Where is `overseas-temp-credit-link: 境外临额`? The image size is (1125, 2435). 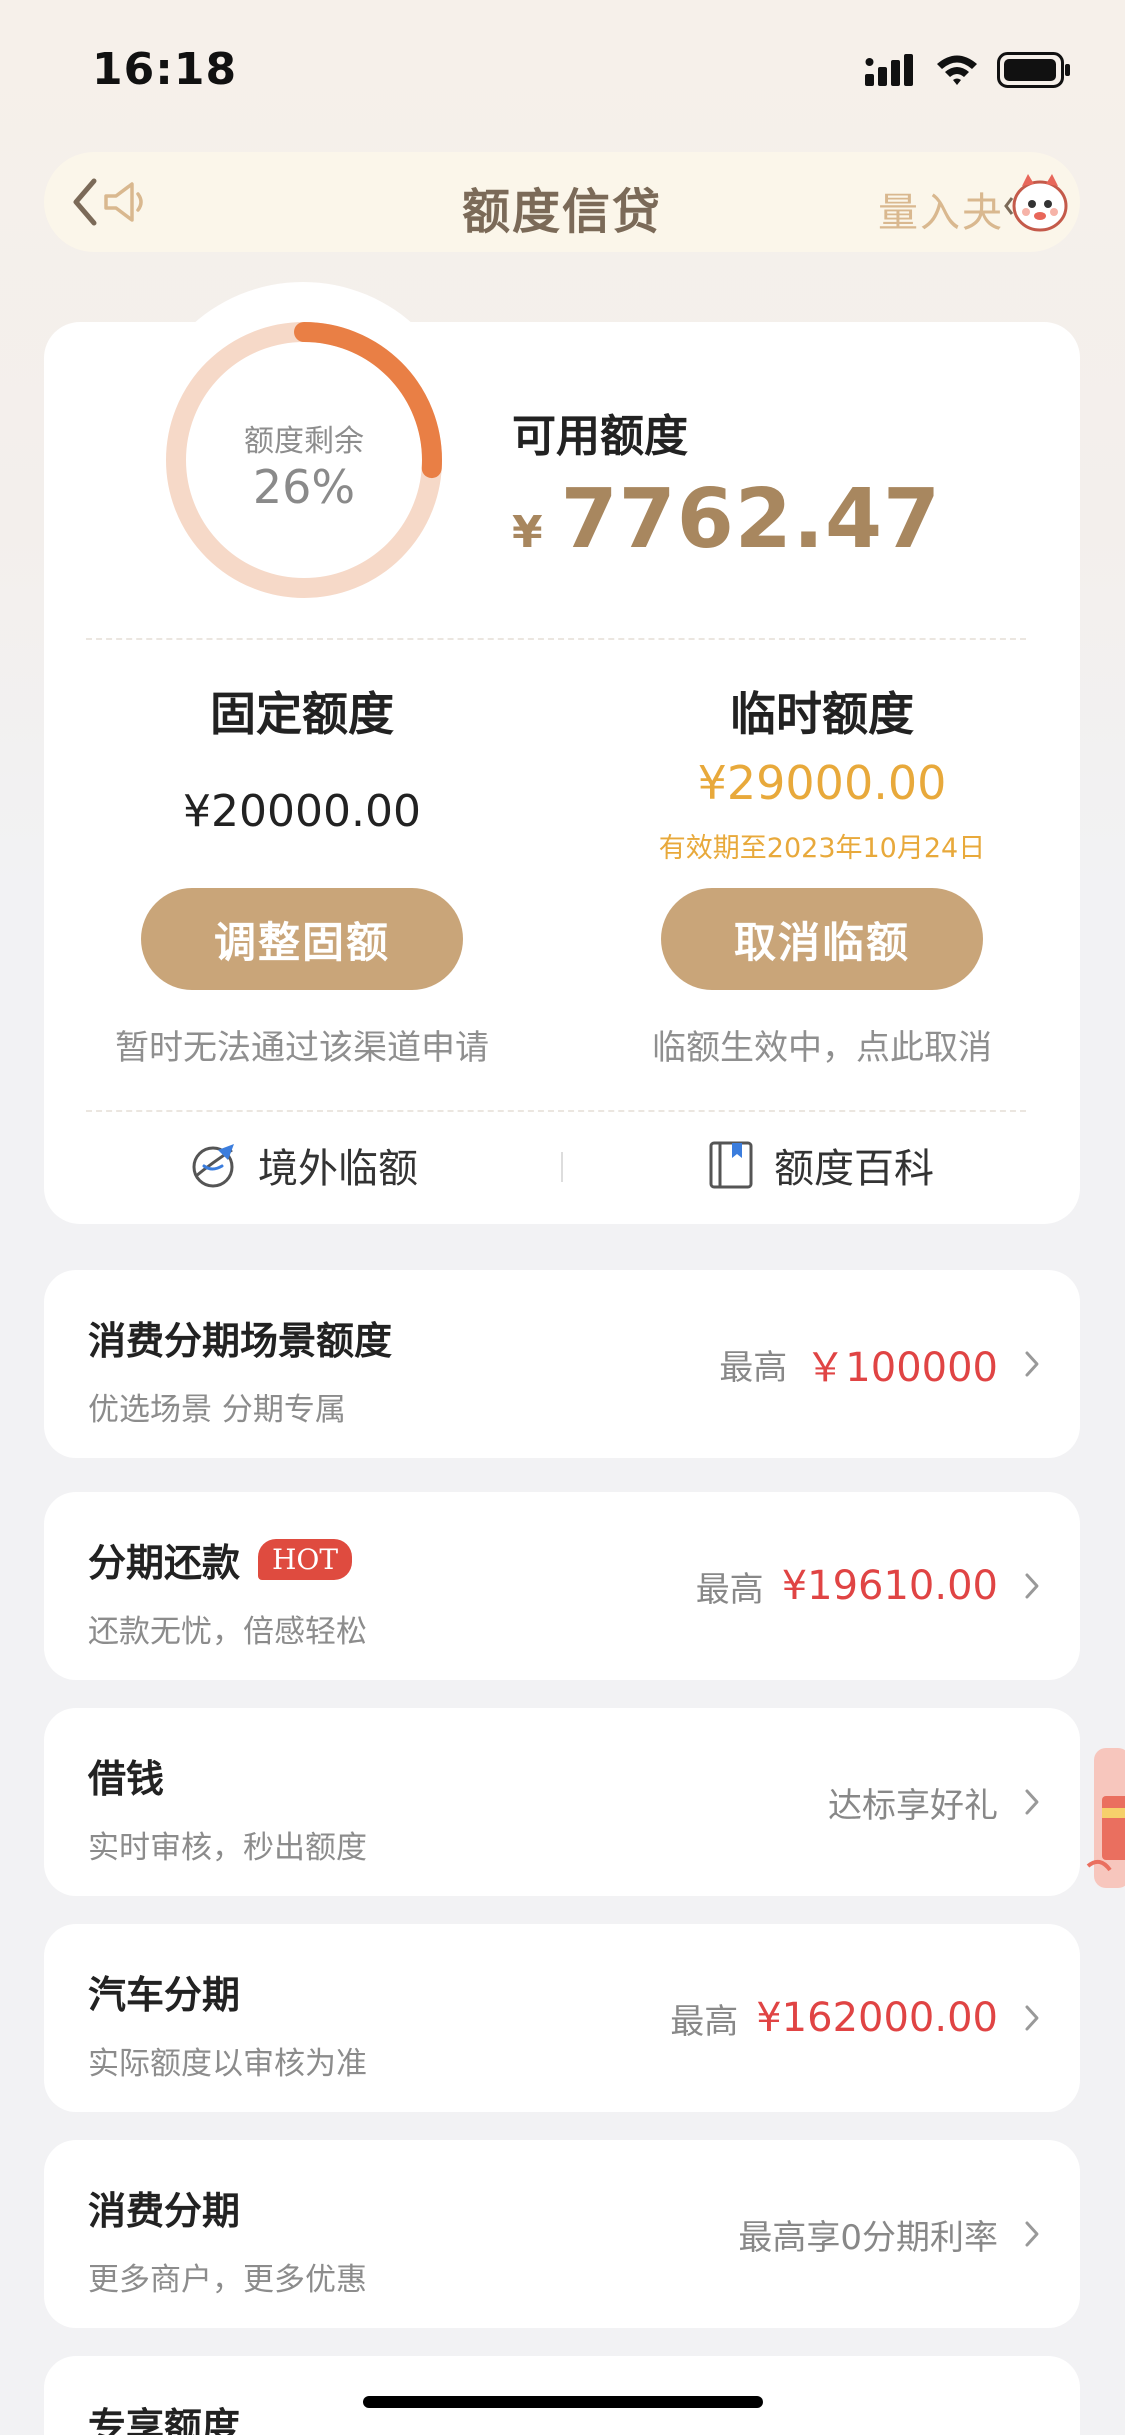 overseas-temp-credit-link: 境外临额 is located at coordinates (303, 1165).